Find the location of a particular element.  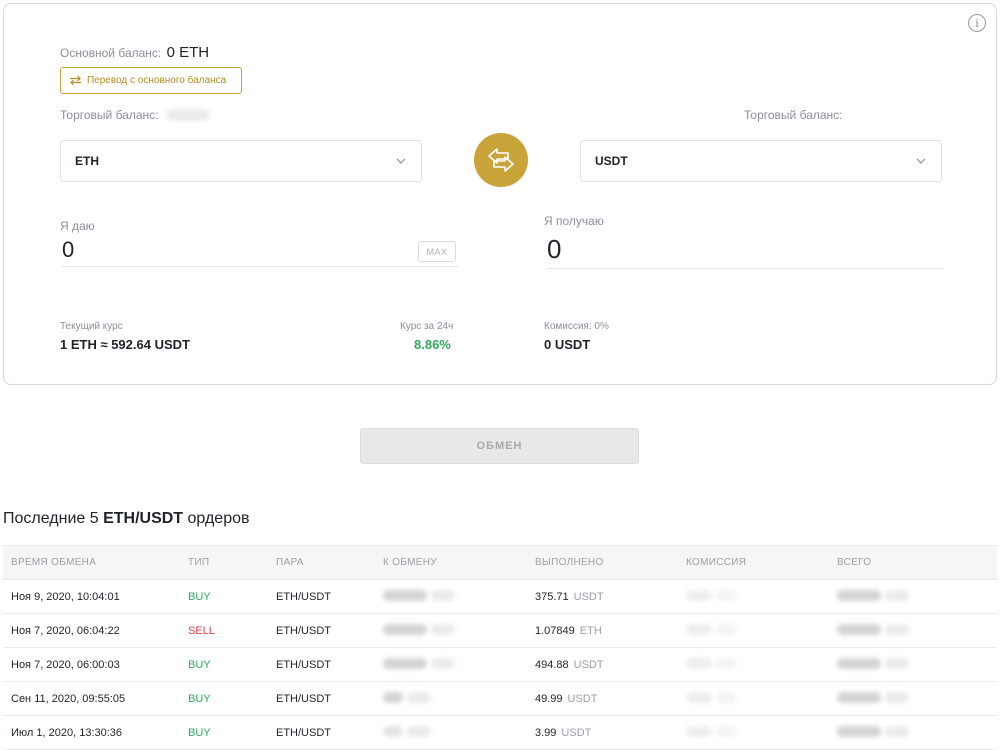

row-done-value: 494.88 is located at coordinates (552, 664).